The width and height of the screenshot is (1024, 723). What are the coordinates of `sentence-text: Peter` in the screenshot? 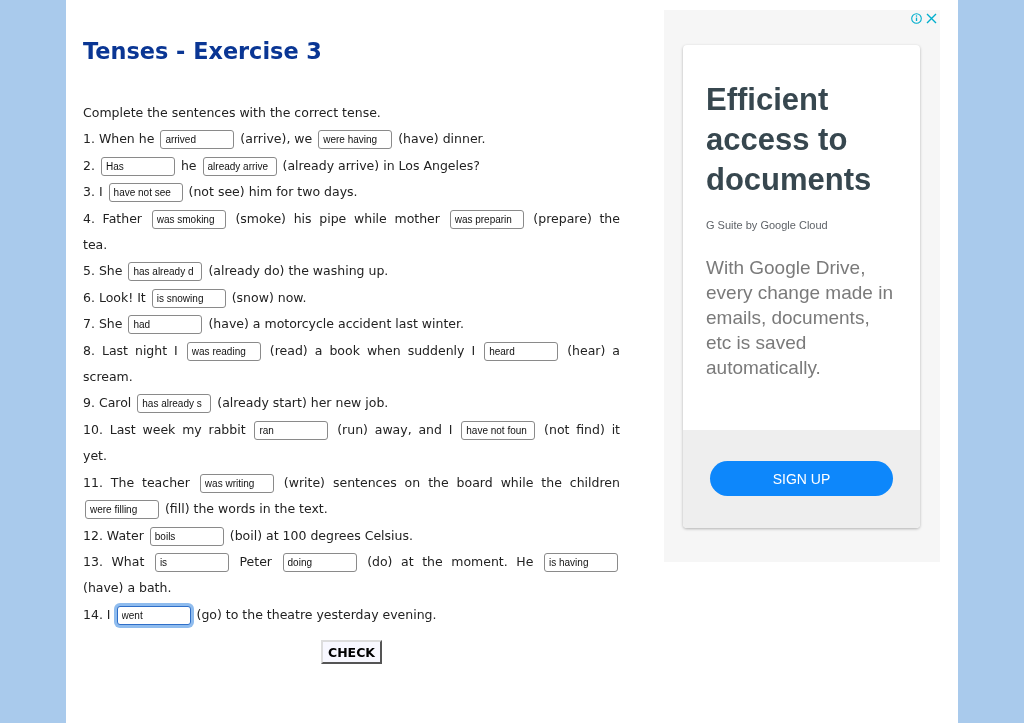 It's located at (255, 561).